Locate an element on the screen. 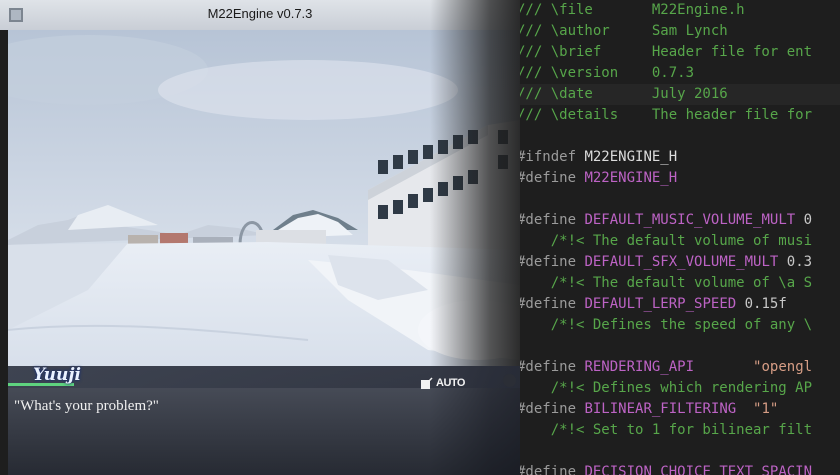 This screenshot has height=475, width=840. auto-button: AUTO is located at coordinates (450, 383).